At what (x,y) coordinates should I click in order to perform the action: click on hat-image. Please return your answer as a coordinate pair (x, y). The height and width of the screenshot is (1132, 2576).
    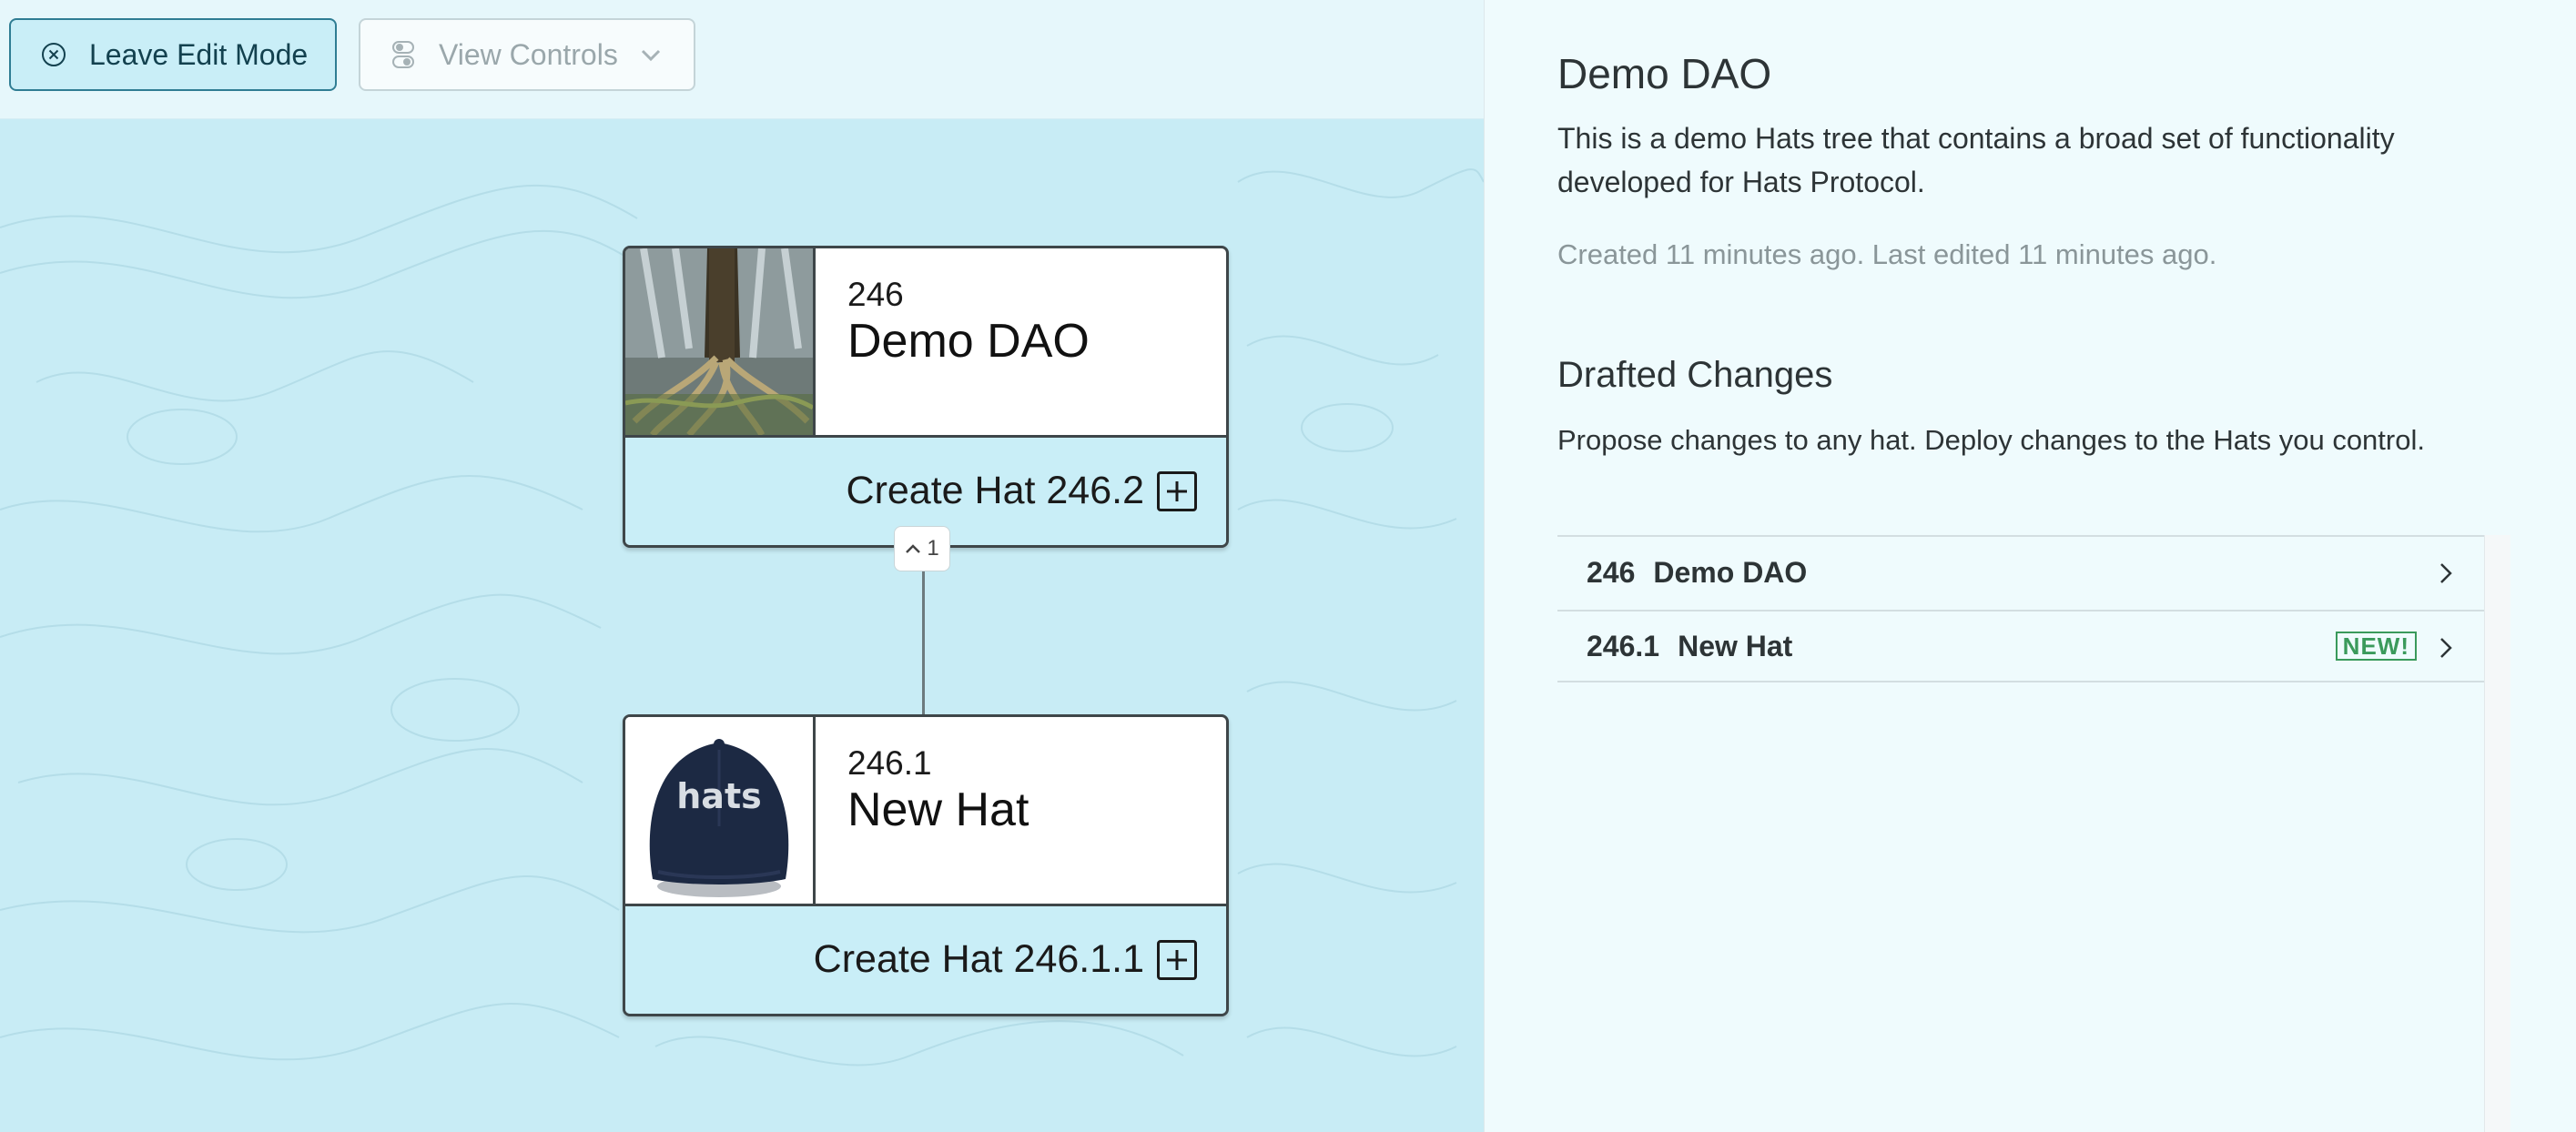
    Looking at the image, I should click on (720, 342).